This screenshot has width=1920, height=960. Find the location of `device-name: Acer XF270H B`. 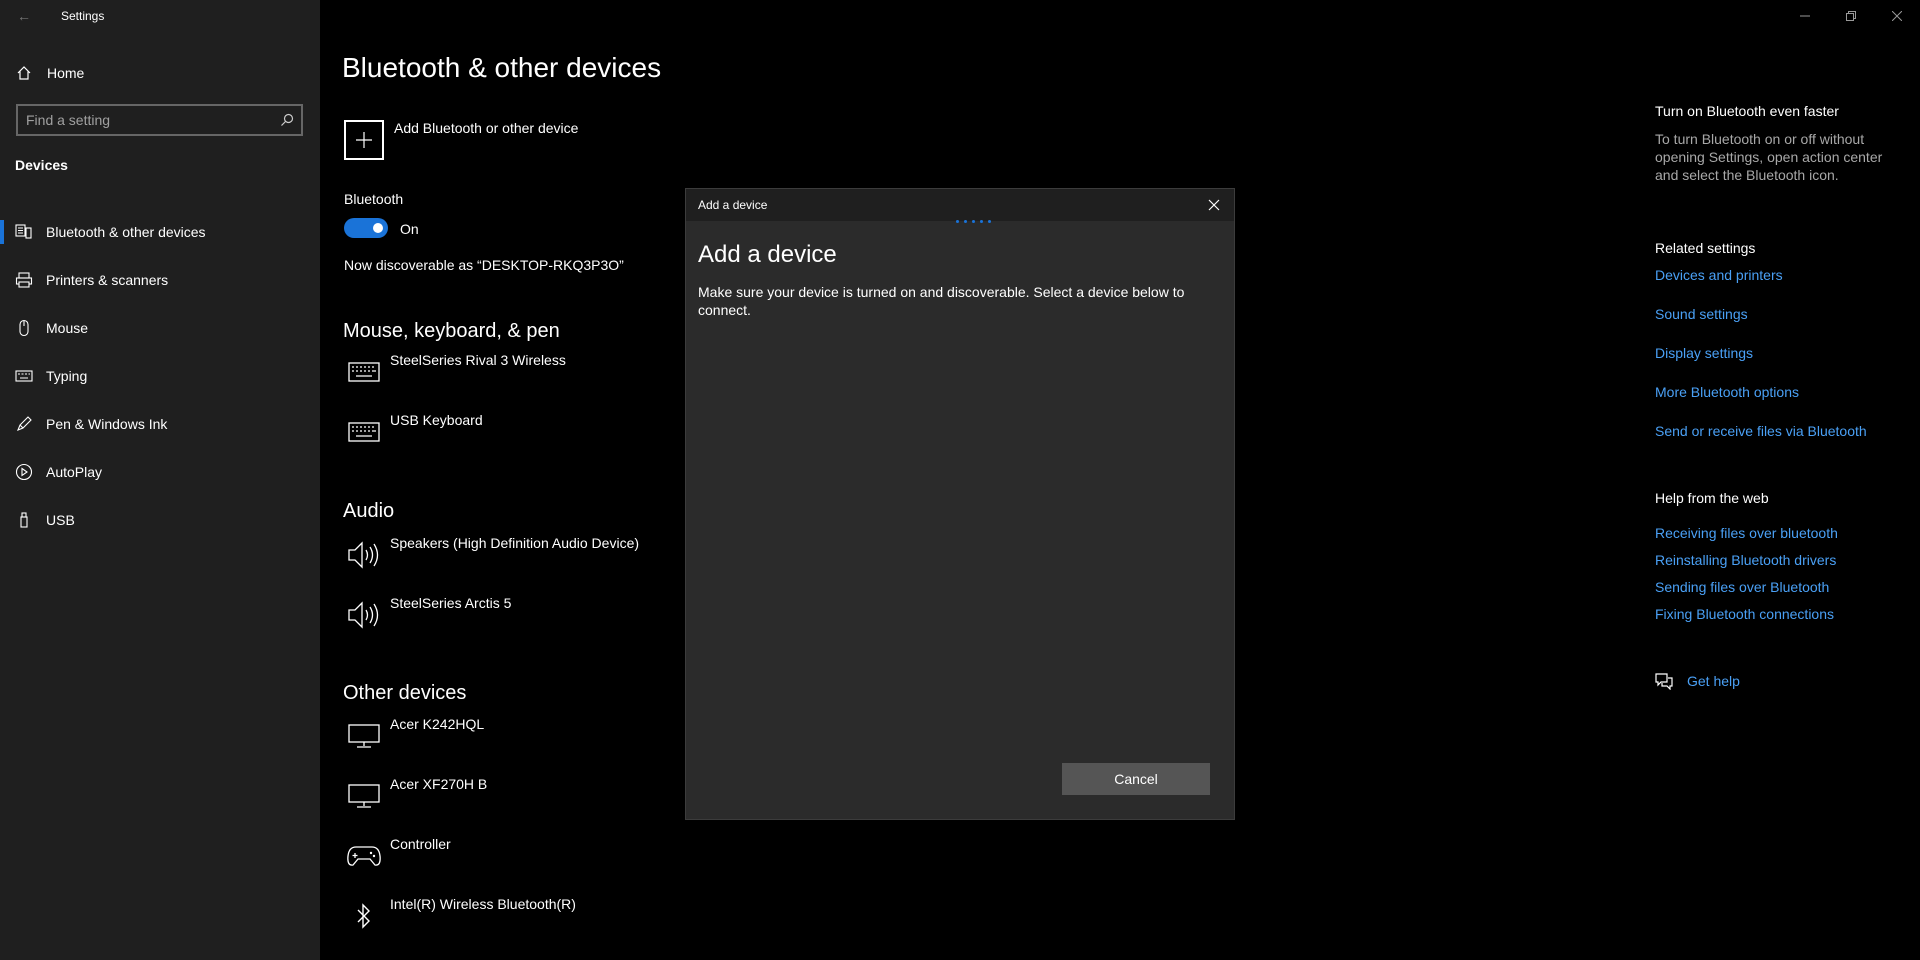

device-name: Acer XF270H B is located at coordinates (439, 784).